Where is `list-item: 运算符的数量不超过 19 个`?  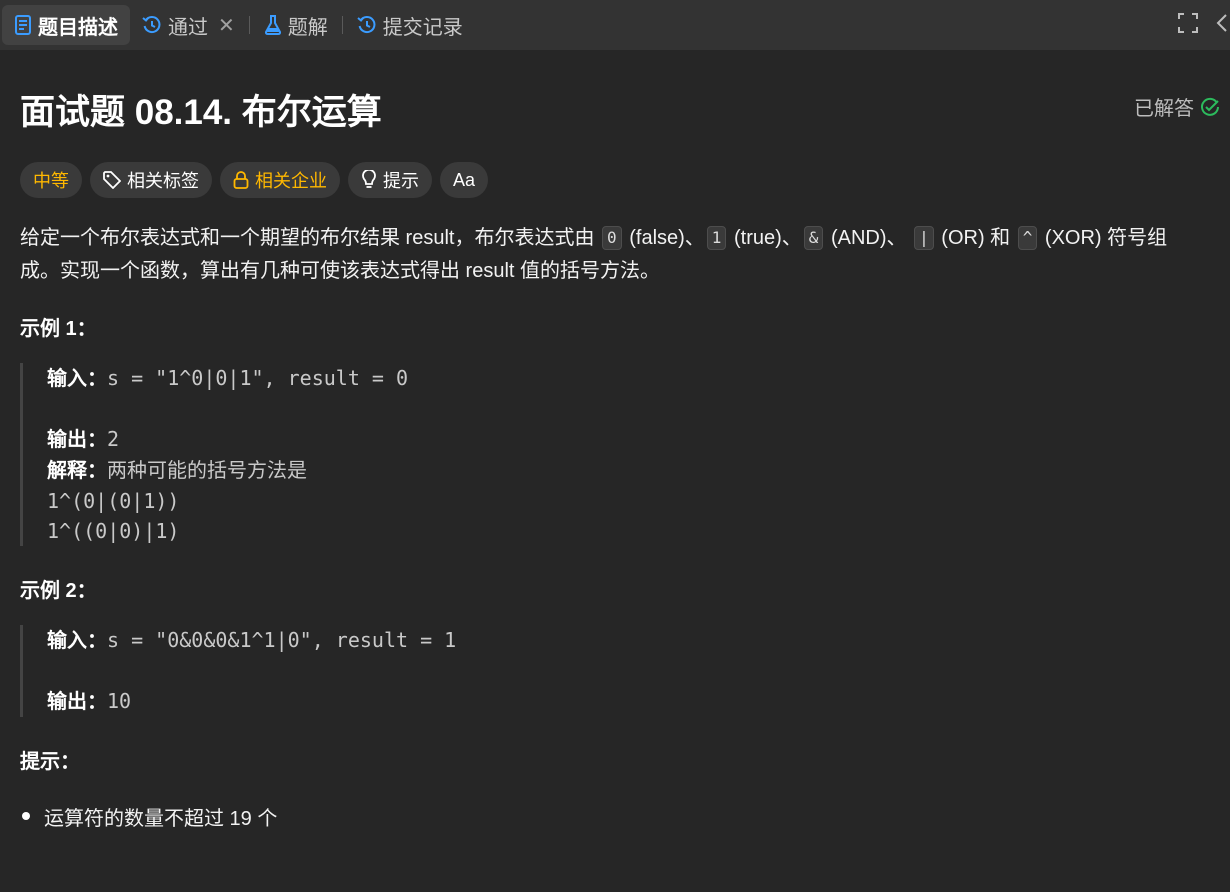
list-item: 运算符的数量不超过 19 个 is located at coordinates (616, 816).